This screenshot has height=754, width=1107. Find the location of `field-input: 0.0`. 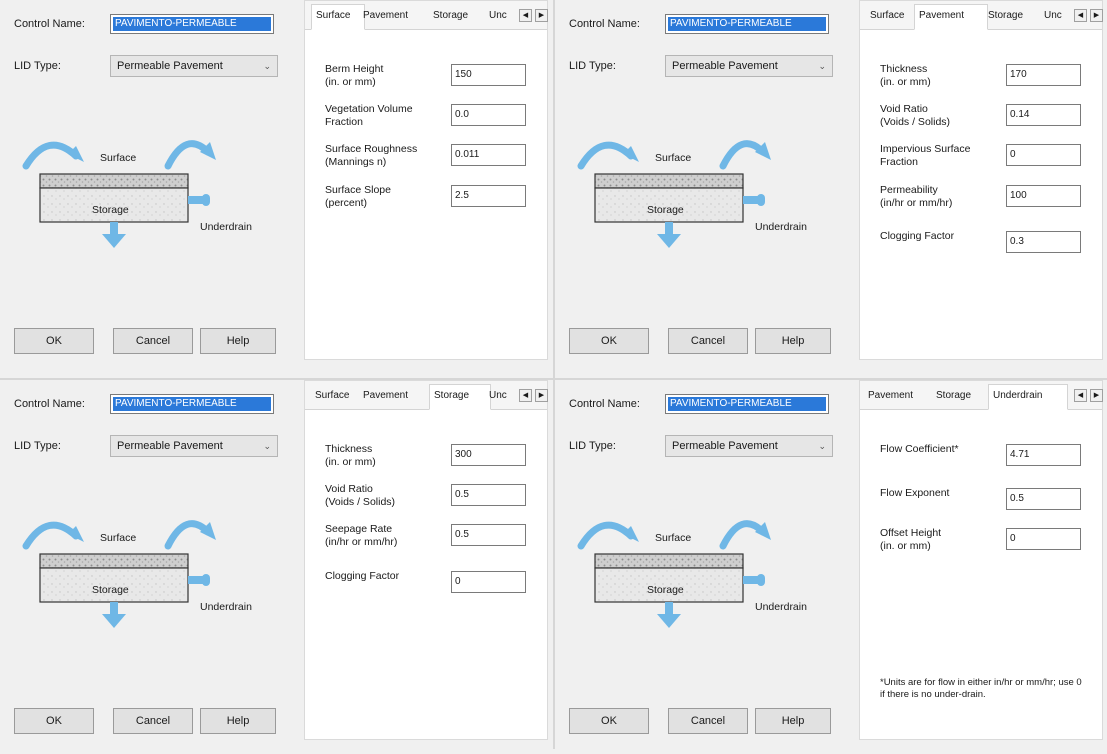

field-input: 0.0 is located at coordinates (488, 115).